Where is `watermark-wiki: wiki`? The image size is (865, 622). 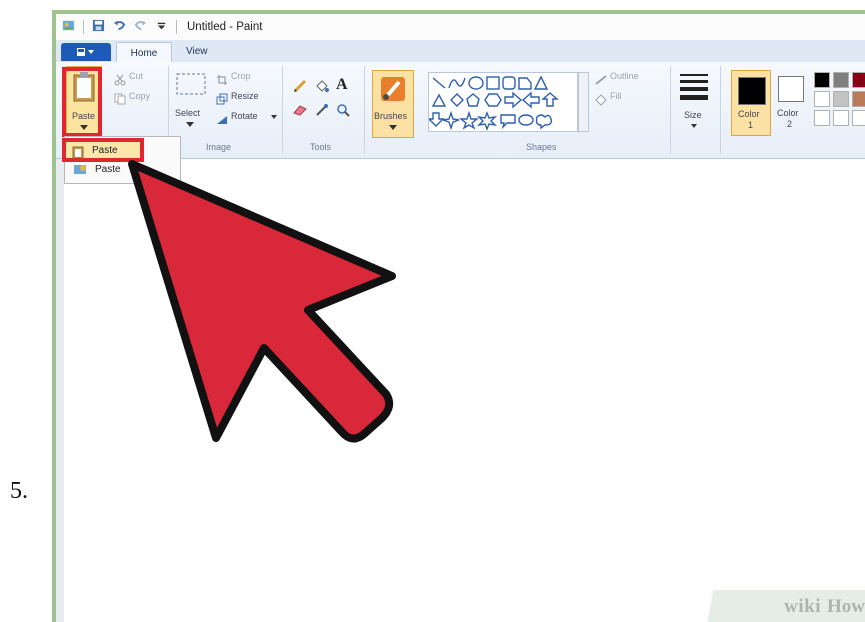 watermark-wiki: wiki is located at coordinates (802, 606).